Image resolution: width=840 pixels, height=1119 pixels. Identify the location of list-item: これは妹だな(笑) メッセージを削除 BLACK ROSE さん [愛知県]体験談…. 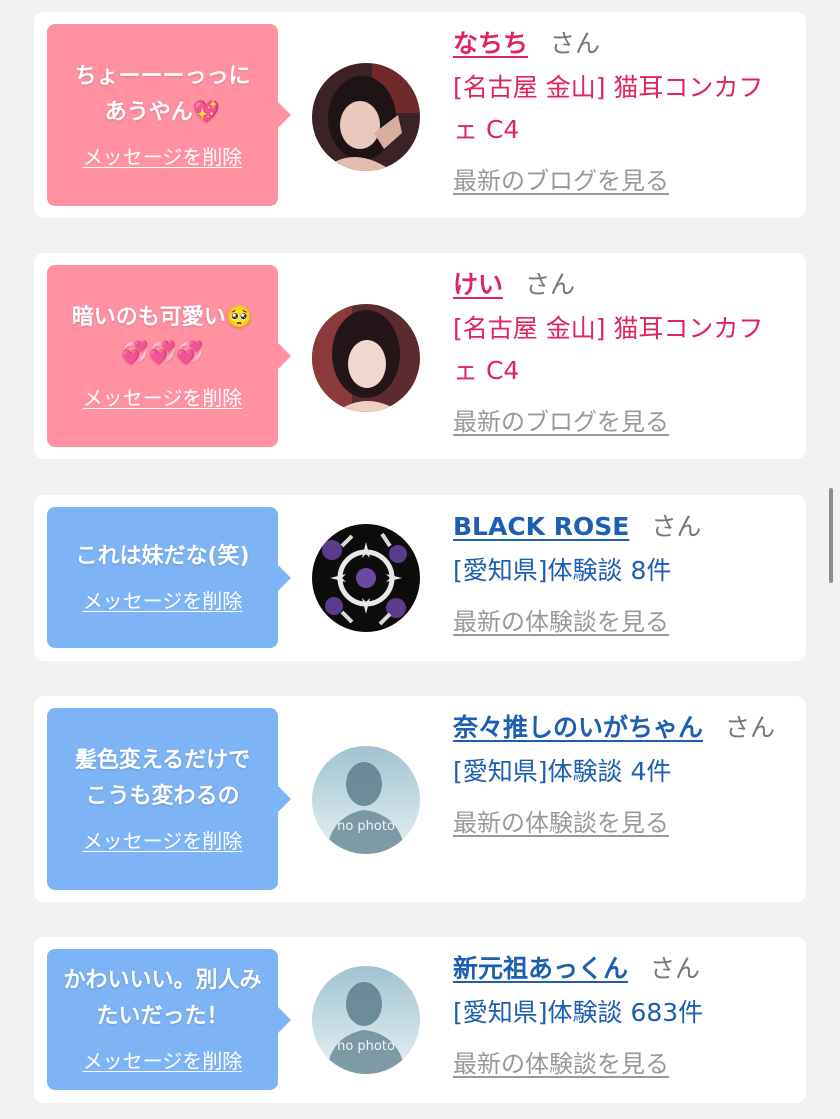
(420, 578).